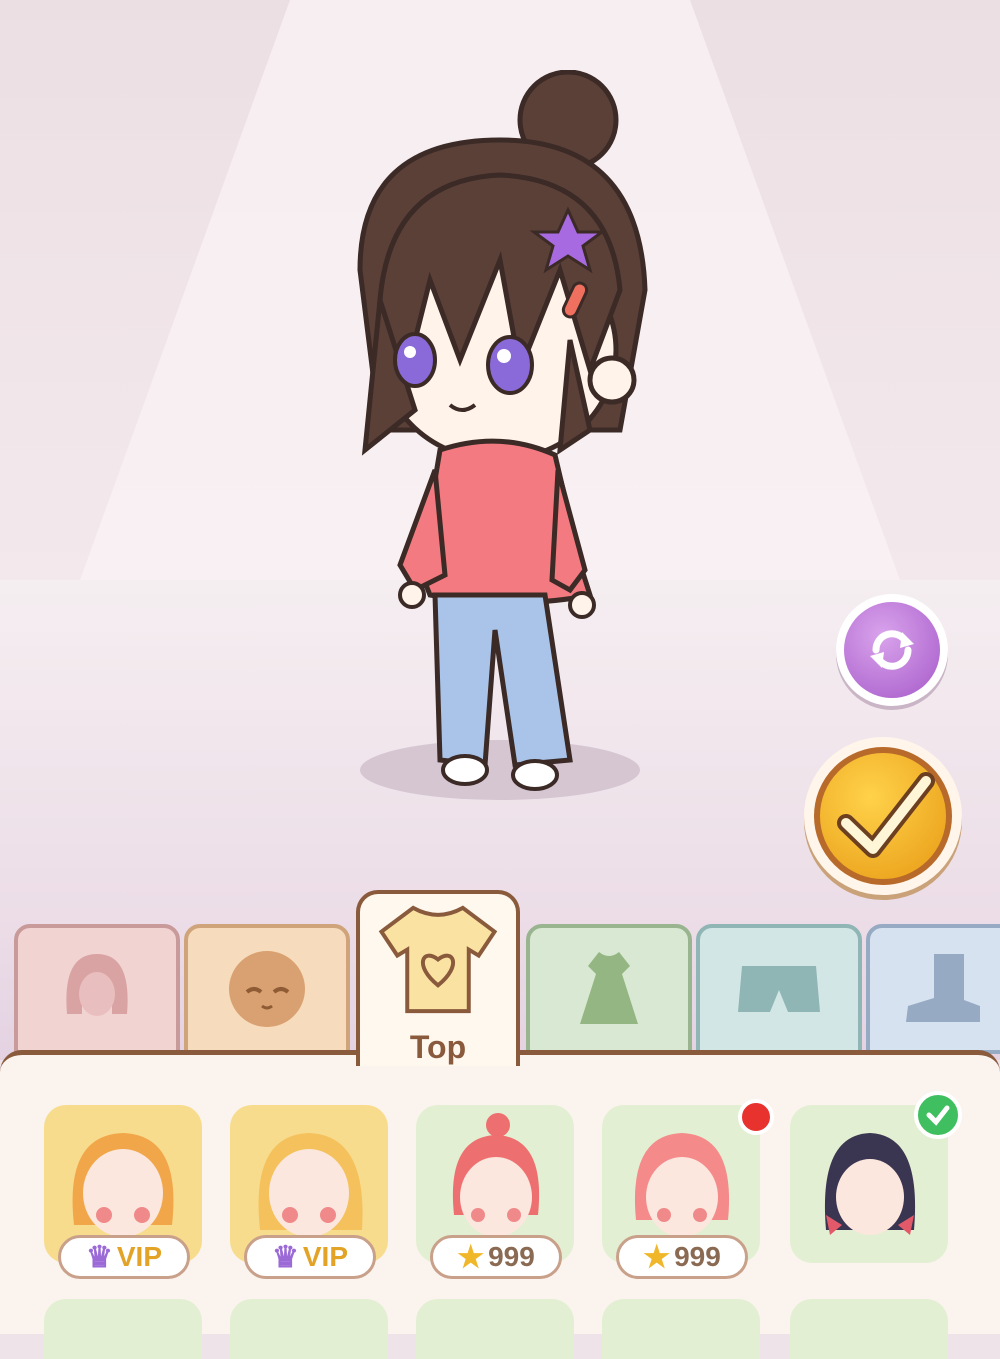 Image resolution: width=1000 pixels, height=1359 pixels. Describe the element at coordinates (943, 988) in the screenshot. I see `boot-icon` at that location.